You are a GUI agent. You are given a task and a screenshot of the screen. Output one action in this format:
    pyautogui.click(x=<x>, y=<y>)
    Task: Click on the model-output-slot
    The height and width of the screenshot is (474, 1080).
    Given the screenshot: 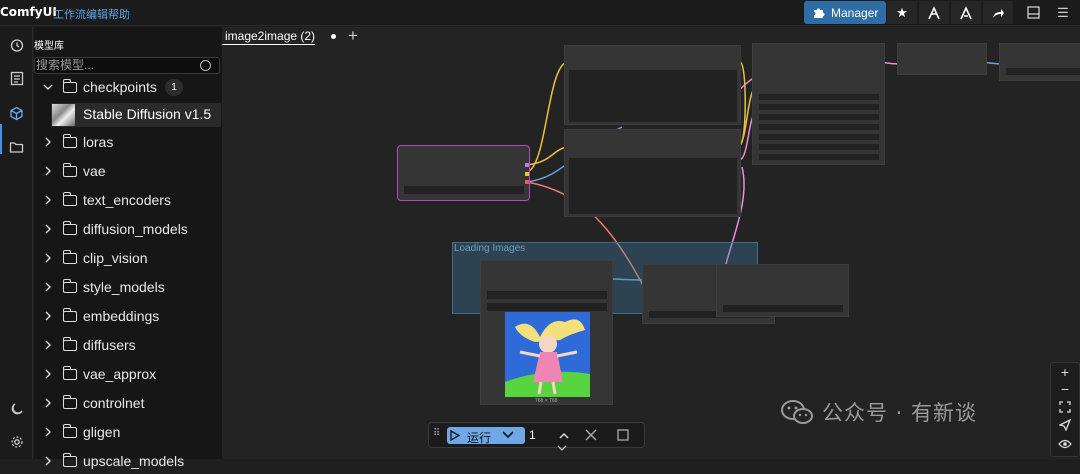 What is the action you would take?
    pyautogui.click(x=527, y=165)
    